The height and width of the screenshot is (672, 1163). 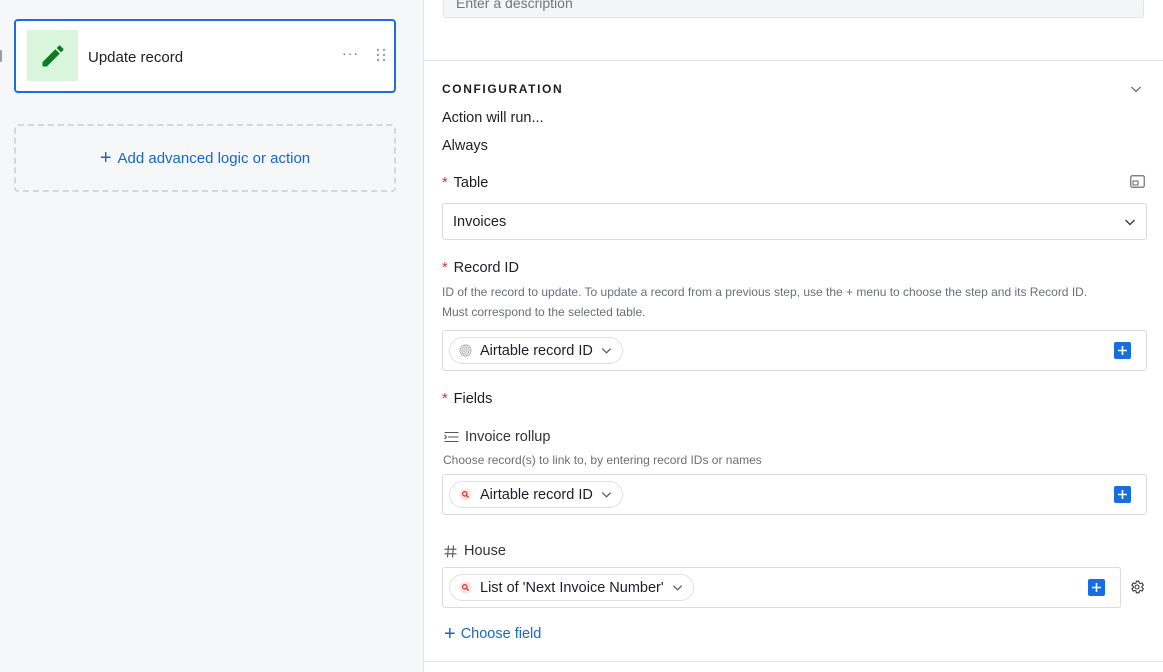 What do you see at coordinates (214, 158) in the screenshot?
I see `add-logic-label: Add advanced logic or action` at bounding box center [214, 158].